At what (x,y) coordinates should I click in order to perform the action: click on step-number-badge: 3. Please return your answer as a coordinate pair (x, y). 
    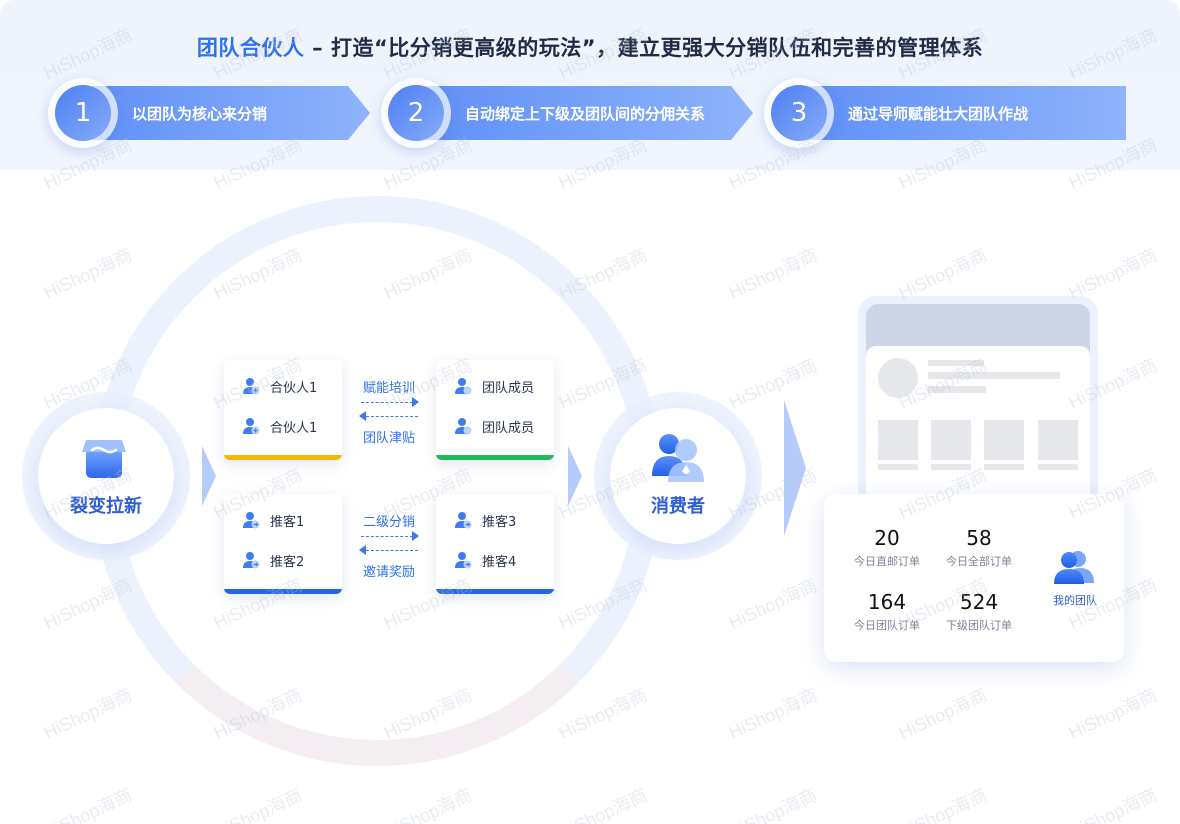
    Looking at the image, I should click on (799, 113).